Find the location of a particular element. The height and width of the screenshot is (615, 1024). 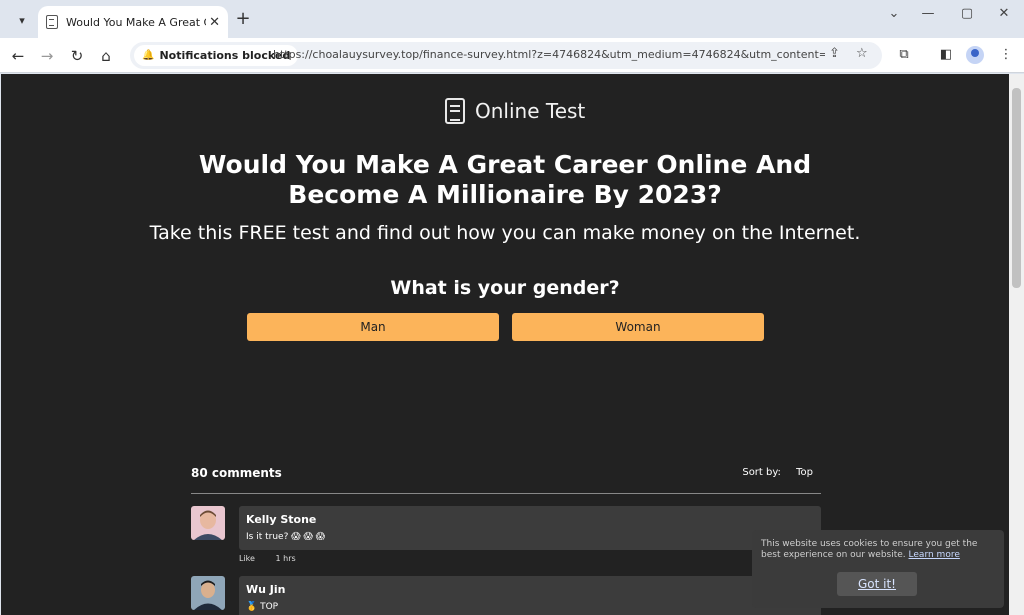

like-link: Like is located at coordinates (247, 558).